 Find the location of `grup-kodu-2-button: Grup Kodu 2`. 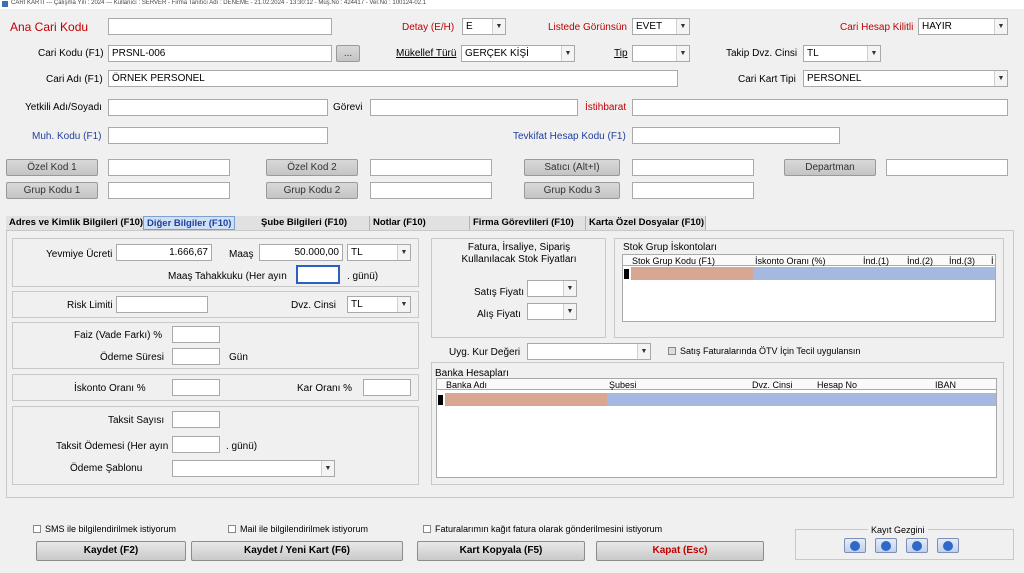

grup-kodu-2-button: Grup Kodu 2 is located at coordinates (312, 190).